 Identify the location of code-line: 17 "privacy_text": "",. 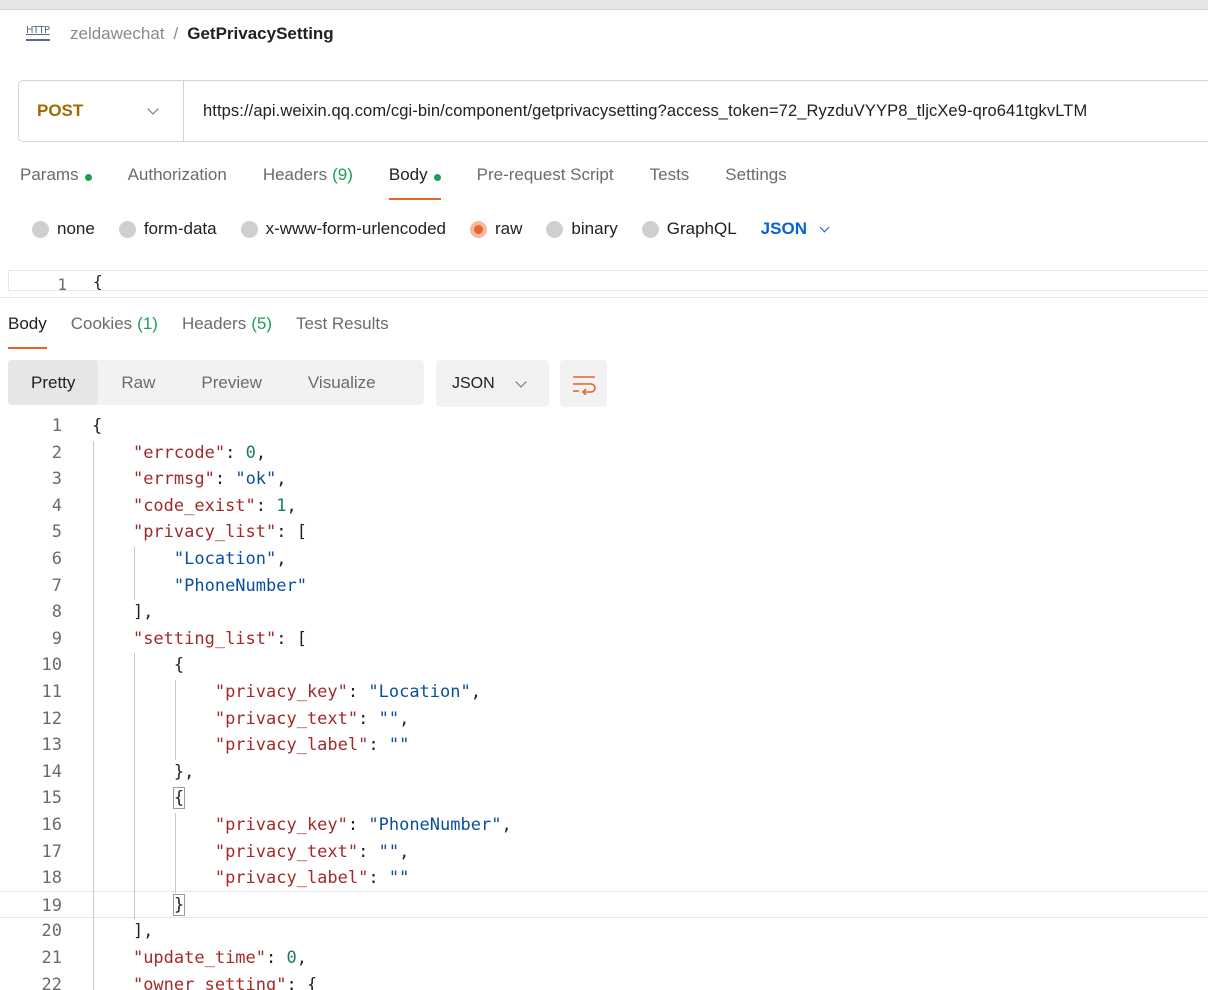
(604, 851).